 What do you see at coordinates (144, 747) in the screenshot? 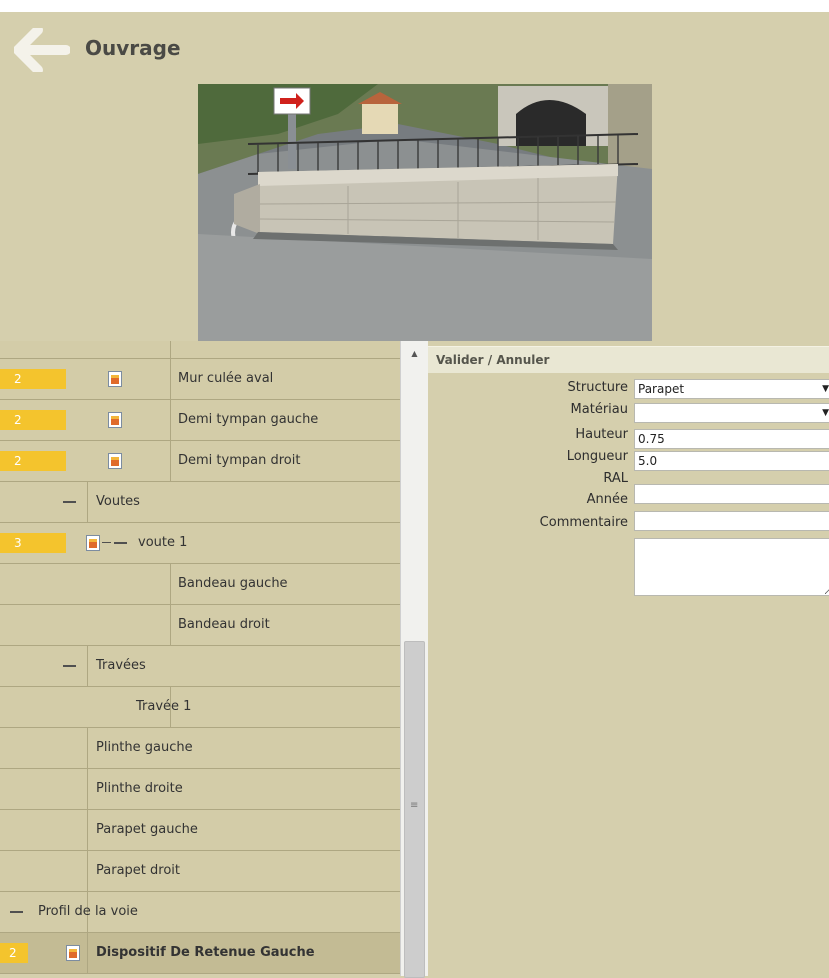
I see `tree-row-label: Plinthe gauche` at bounding box center [144, 747].